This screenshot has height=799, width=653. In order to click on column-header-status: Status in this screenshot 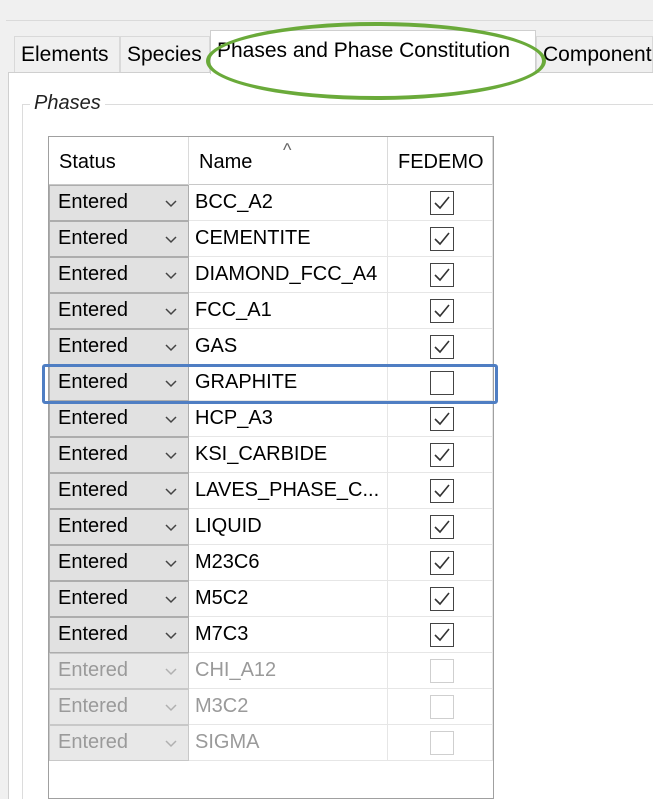, I will do `click(119, 161)`.